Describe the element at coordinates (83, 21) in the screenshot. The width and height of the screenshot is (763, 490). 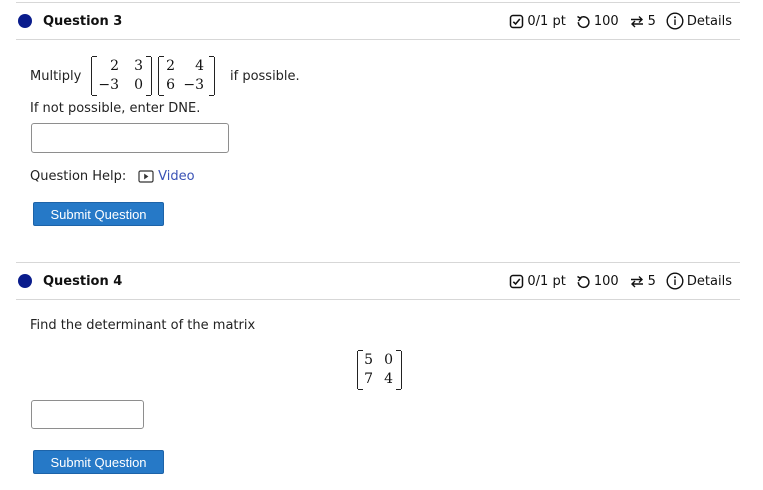
I see `question-title: Question 3` at that location.